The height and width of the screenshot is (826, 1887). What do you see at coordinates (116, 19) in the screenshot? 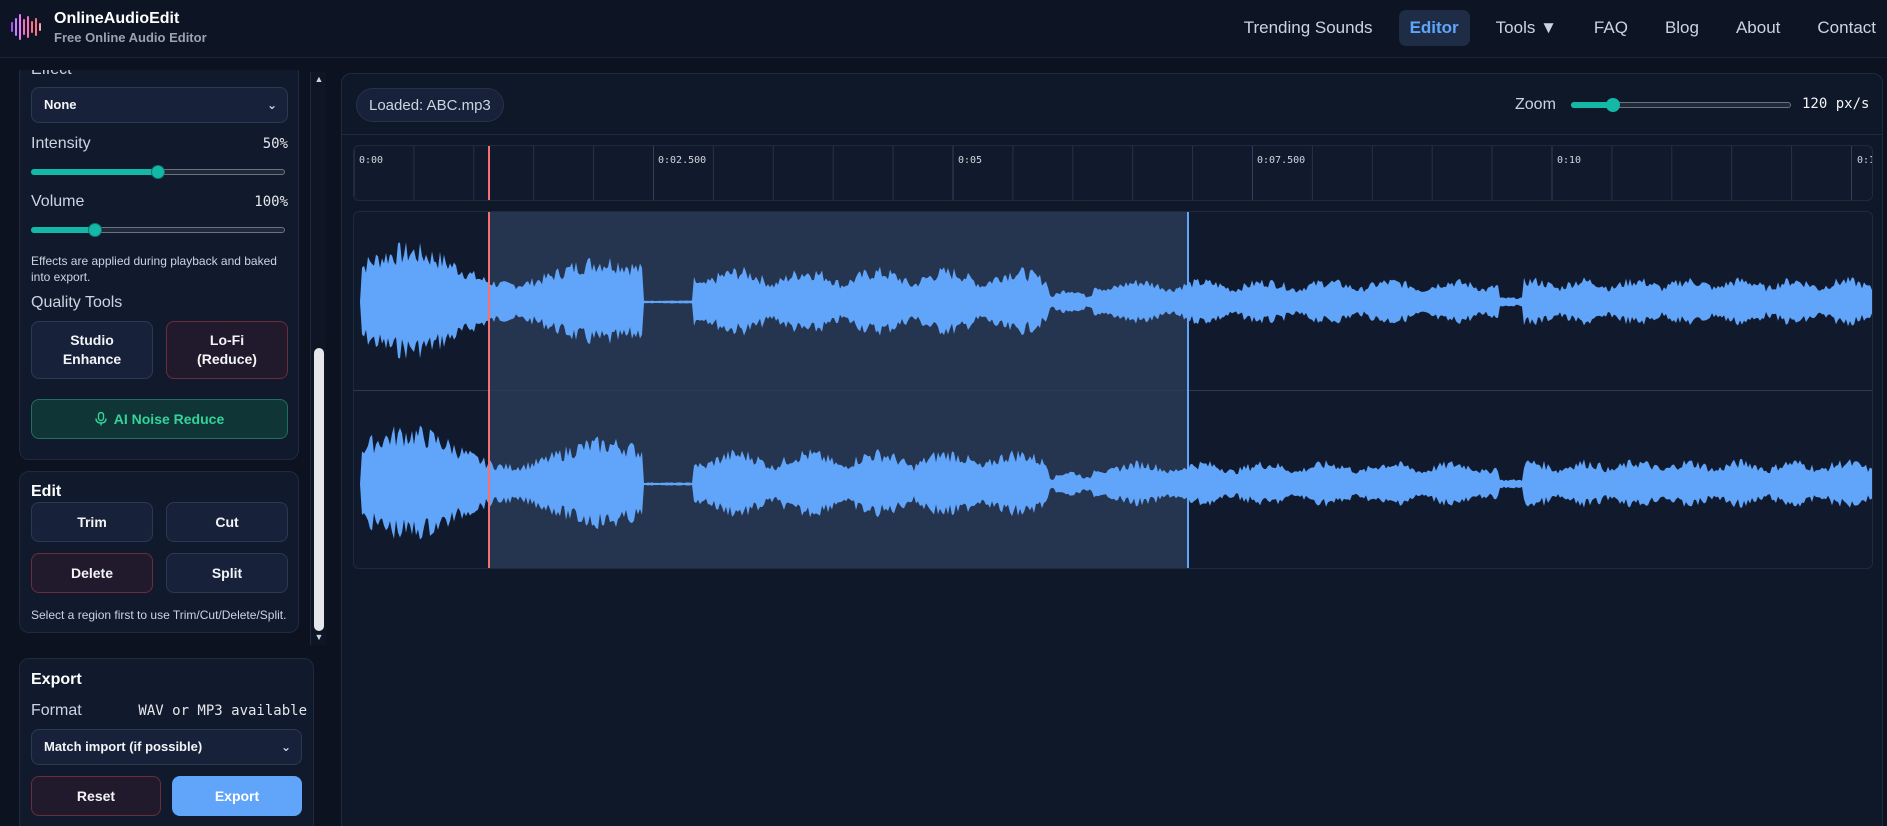
I see `brand-name: OnlineAudioEdit` at bounding box center [116, 19].